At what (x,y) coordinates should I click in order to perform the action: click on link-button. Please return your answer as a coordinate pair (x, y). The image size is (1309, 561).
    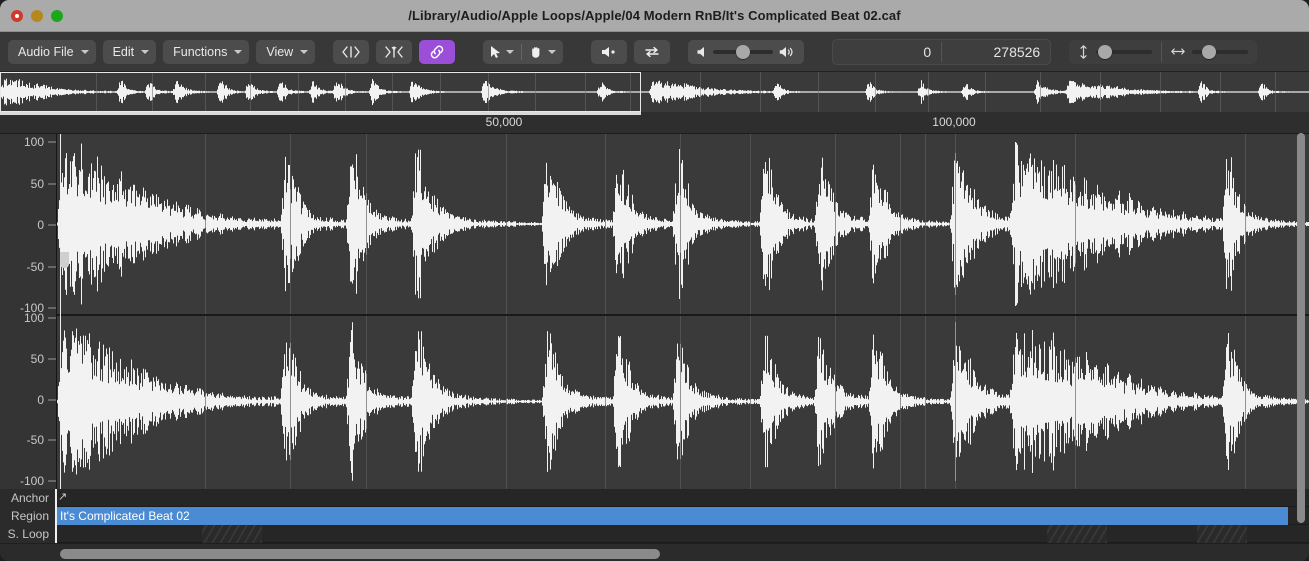
    Looking at the image, I should click on (437, 51).